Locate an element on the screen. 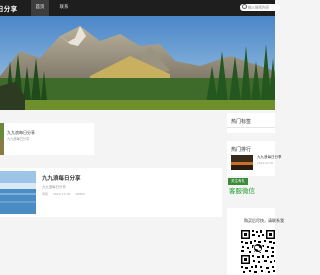 The height and width of the screenshot is (275, 320). divider is located at coordinates (251, 127).